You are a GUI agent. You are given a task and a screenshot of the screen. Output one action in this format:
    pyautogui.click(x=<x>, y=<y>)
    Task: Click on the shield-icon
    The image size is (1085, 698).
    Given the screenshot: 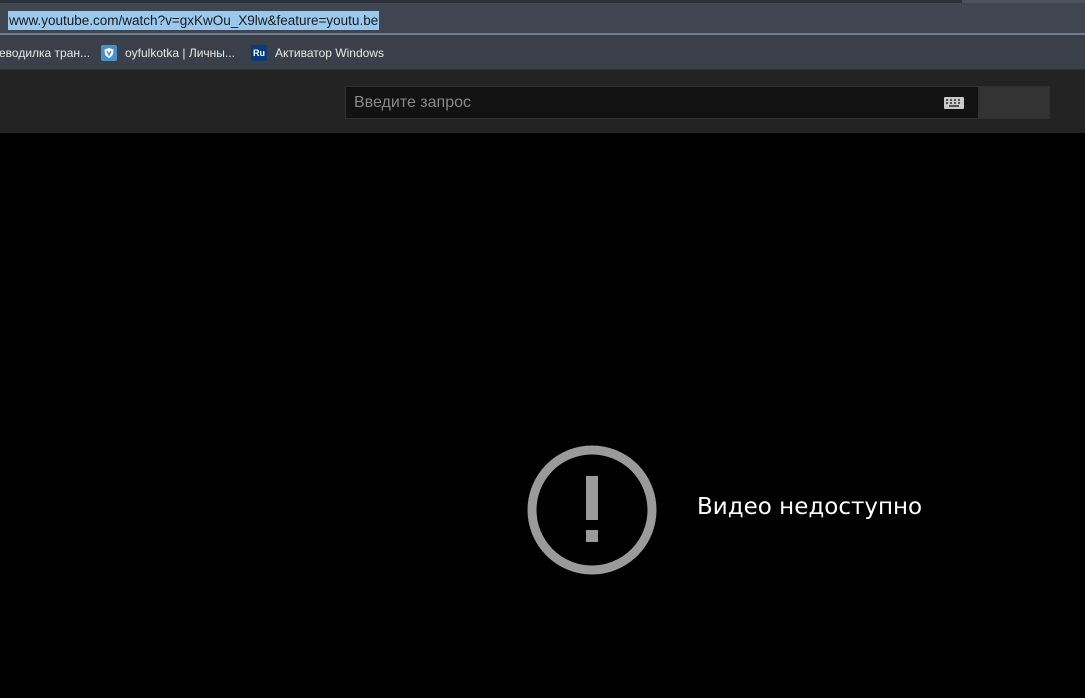 What is the action you would take?
    pyautogui.click(x=109, y=53)
    